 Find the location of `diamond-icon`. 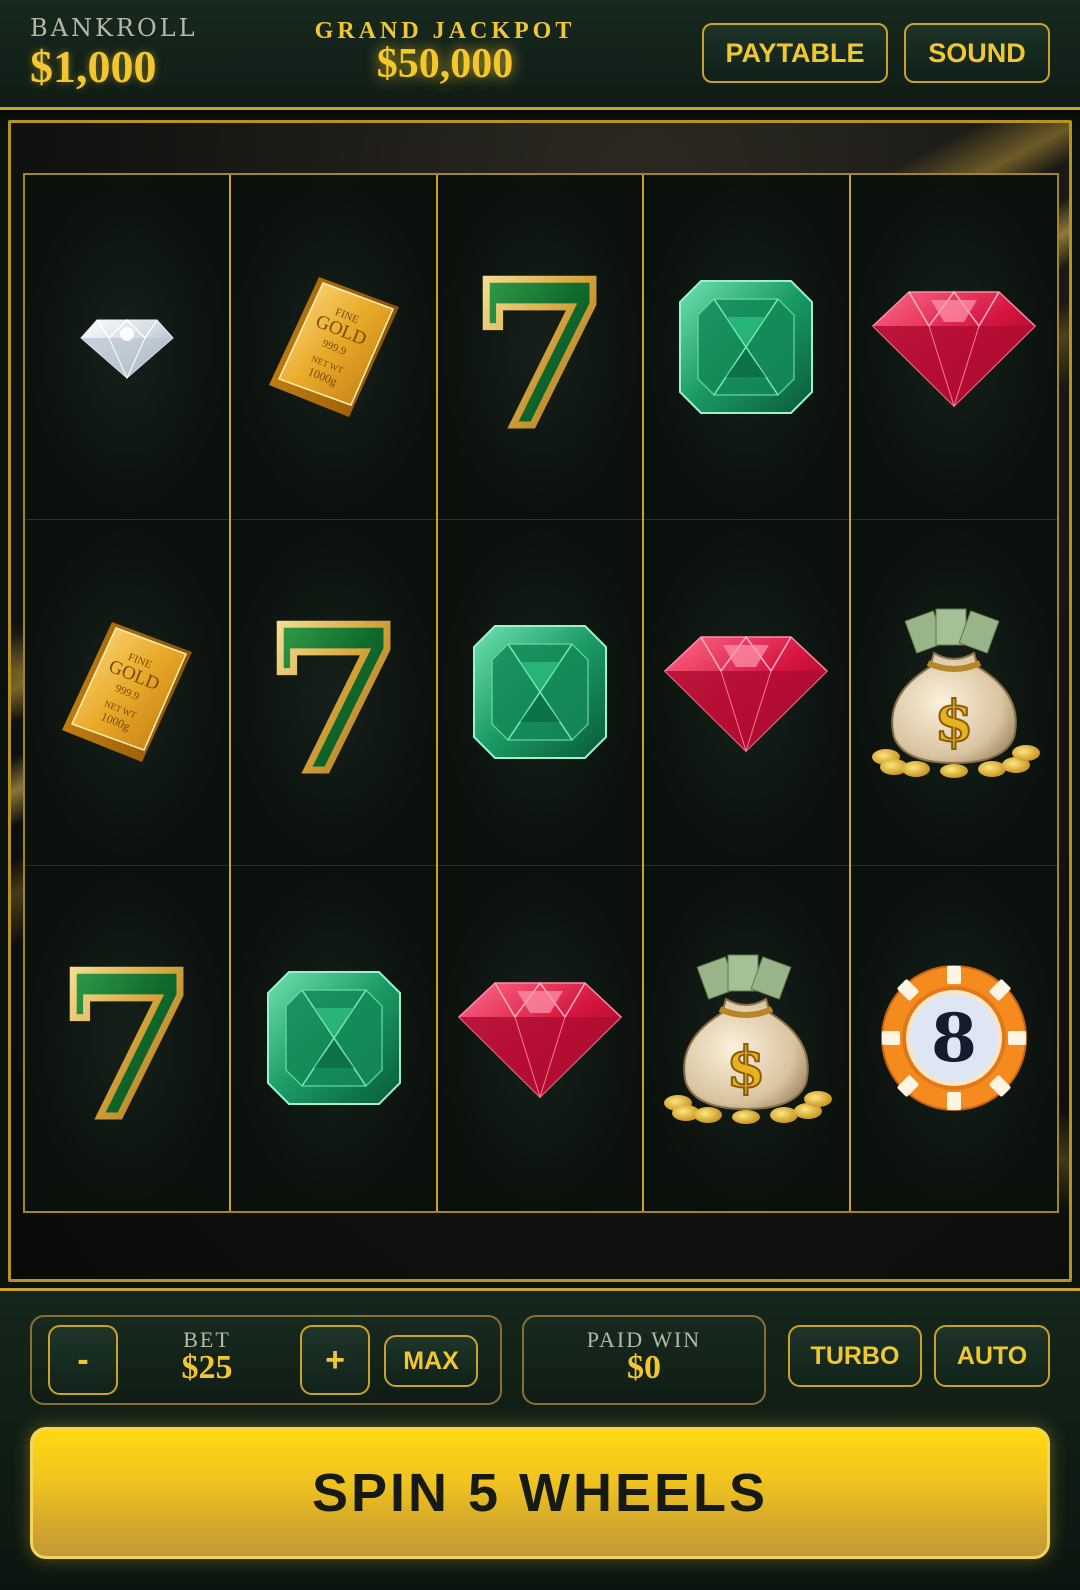

diamond-icon is located at coordinates (127, 349).